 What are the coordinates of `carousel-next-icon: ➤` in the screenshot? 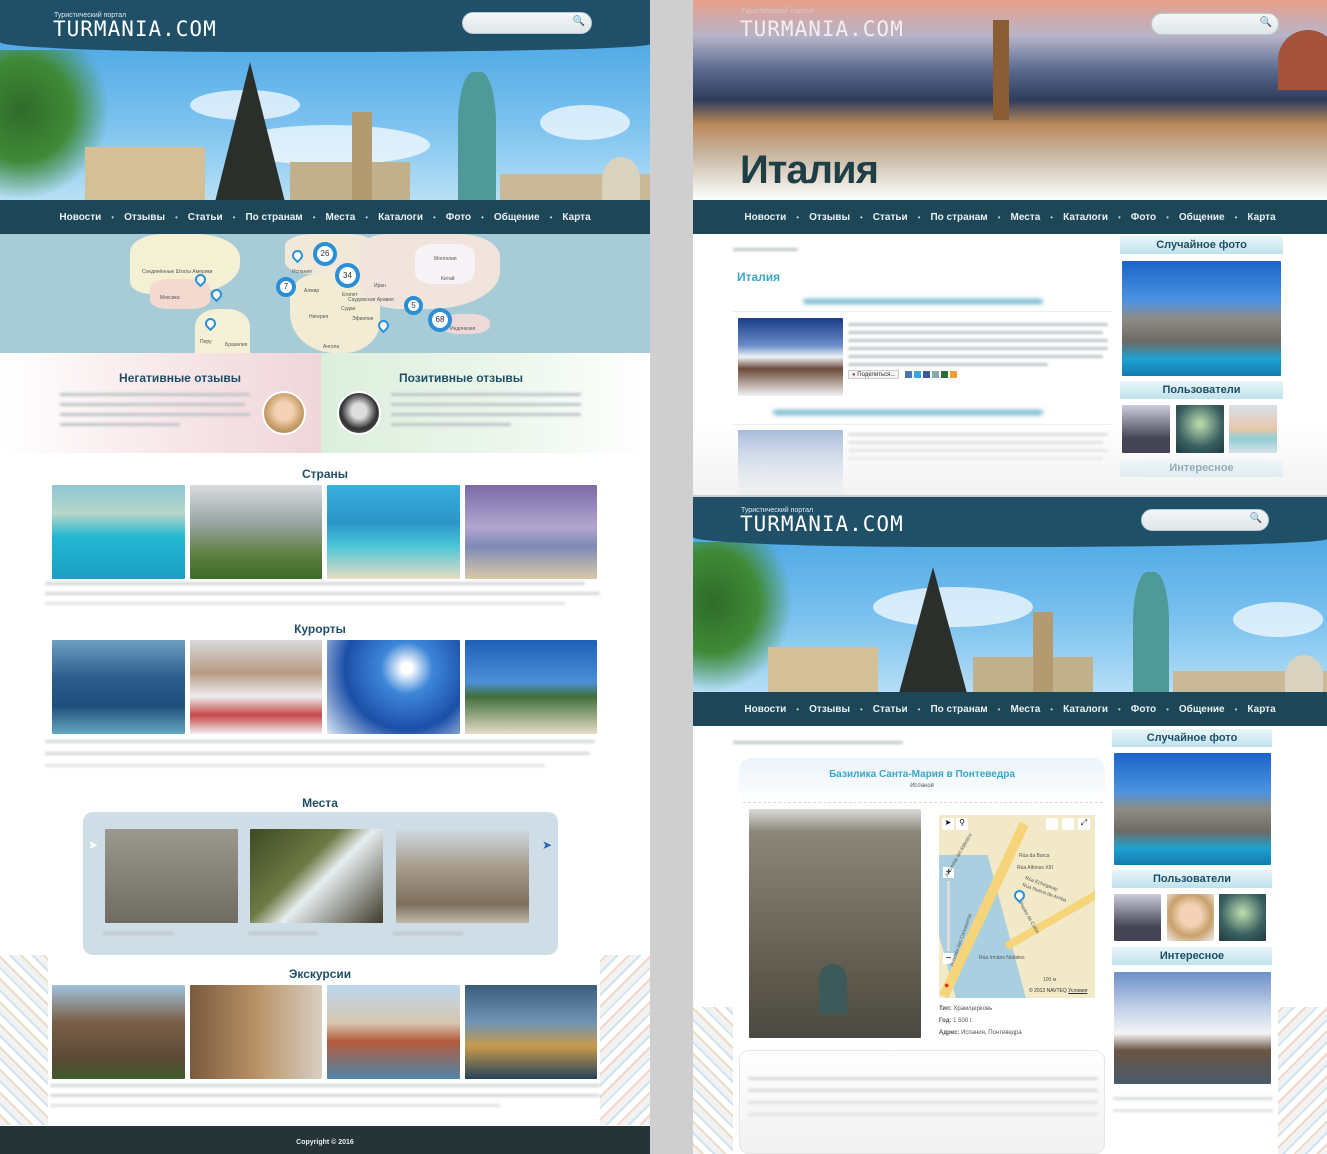 It's located at (547, 845).